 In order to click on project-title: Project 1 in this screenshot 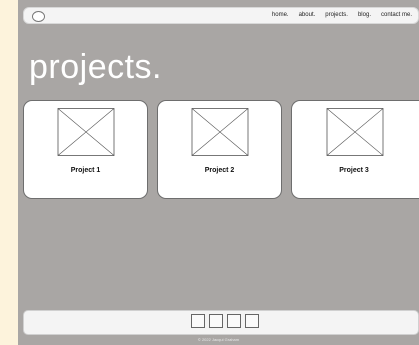, I will do `click(85, 170)`.